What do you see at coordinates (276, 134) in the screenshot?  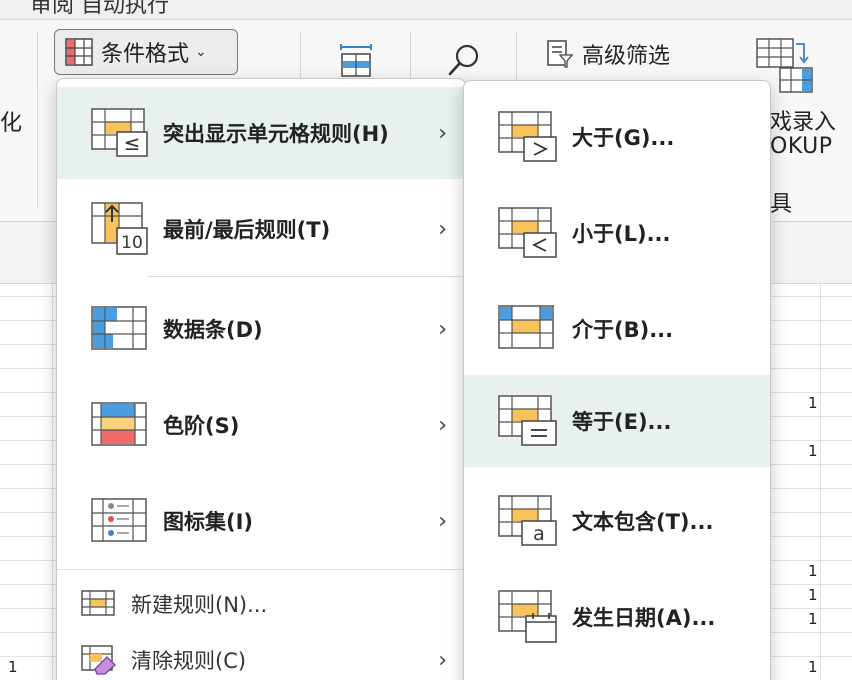 I see `menu-item-label: 突出显示单元格规则(H)` at bounding box center [276, 134].